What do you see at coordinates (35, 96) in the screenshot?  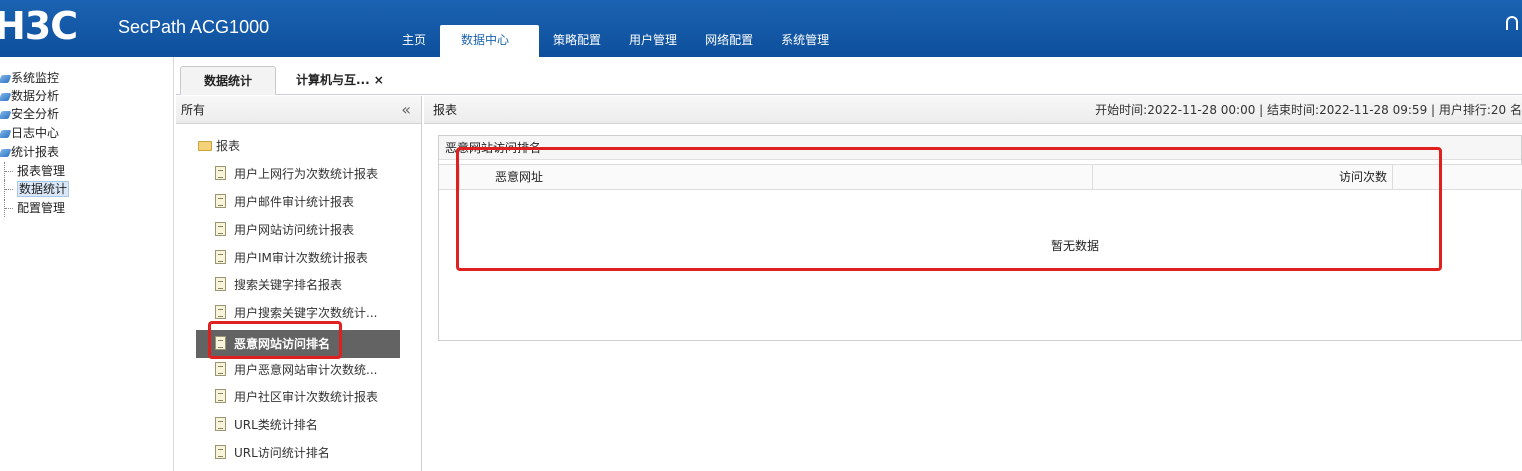 I see `tree-item-label: 数据分析` at bounding box center [35, 96].